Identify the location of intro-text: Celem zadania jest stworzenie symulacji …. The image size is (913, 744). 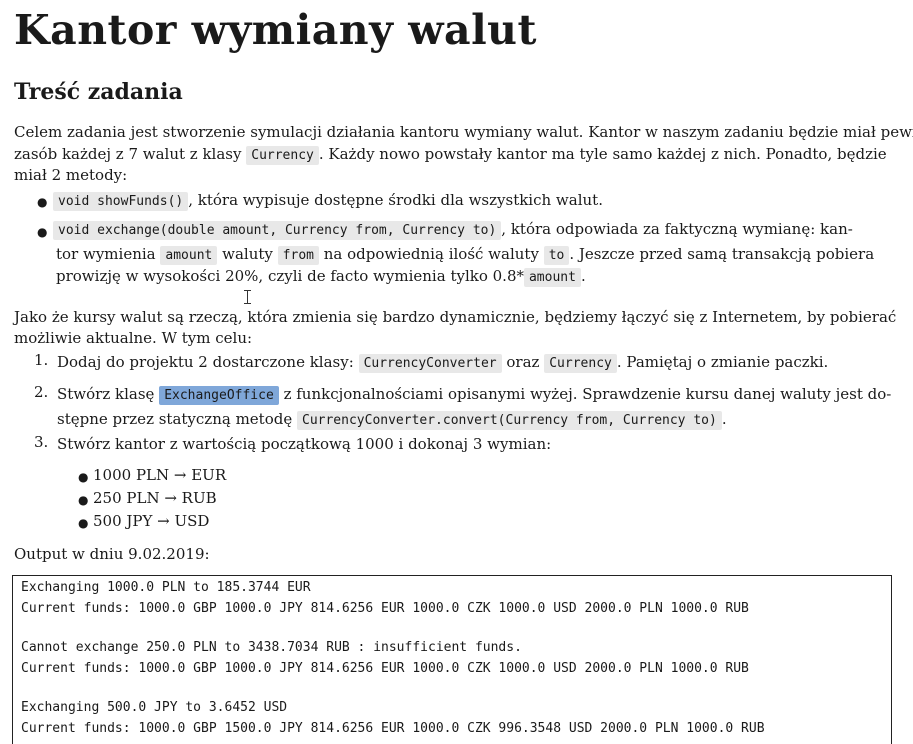
(463, 132).